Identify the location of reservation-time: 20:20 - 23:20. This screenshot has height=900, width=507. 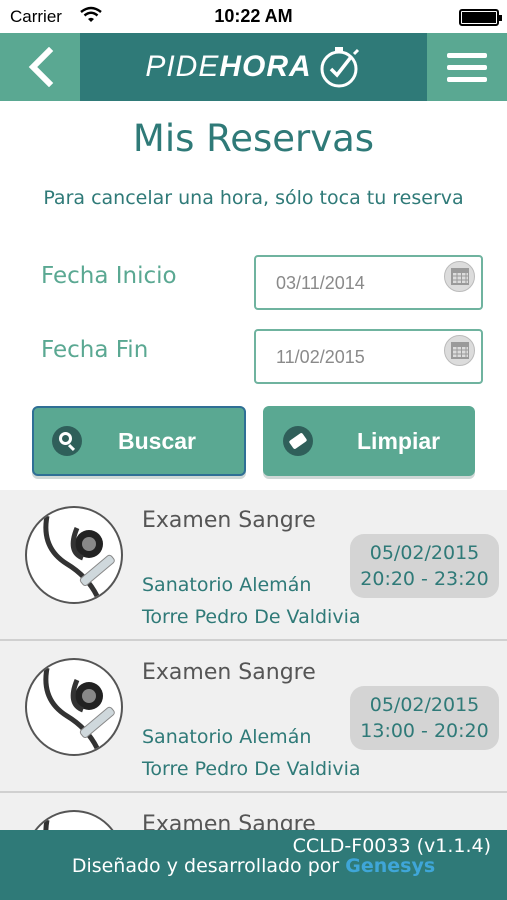
(424, 579).